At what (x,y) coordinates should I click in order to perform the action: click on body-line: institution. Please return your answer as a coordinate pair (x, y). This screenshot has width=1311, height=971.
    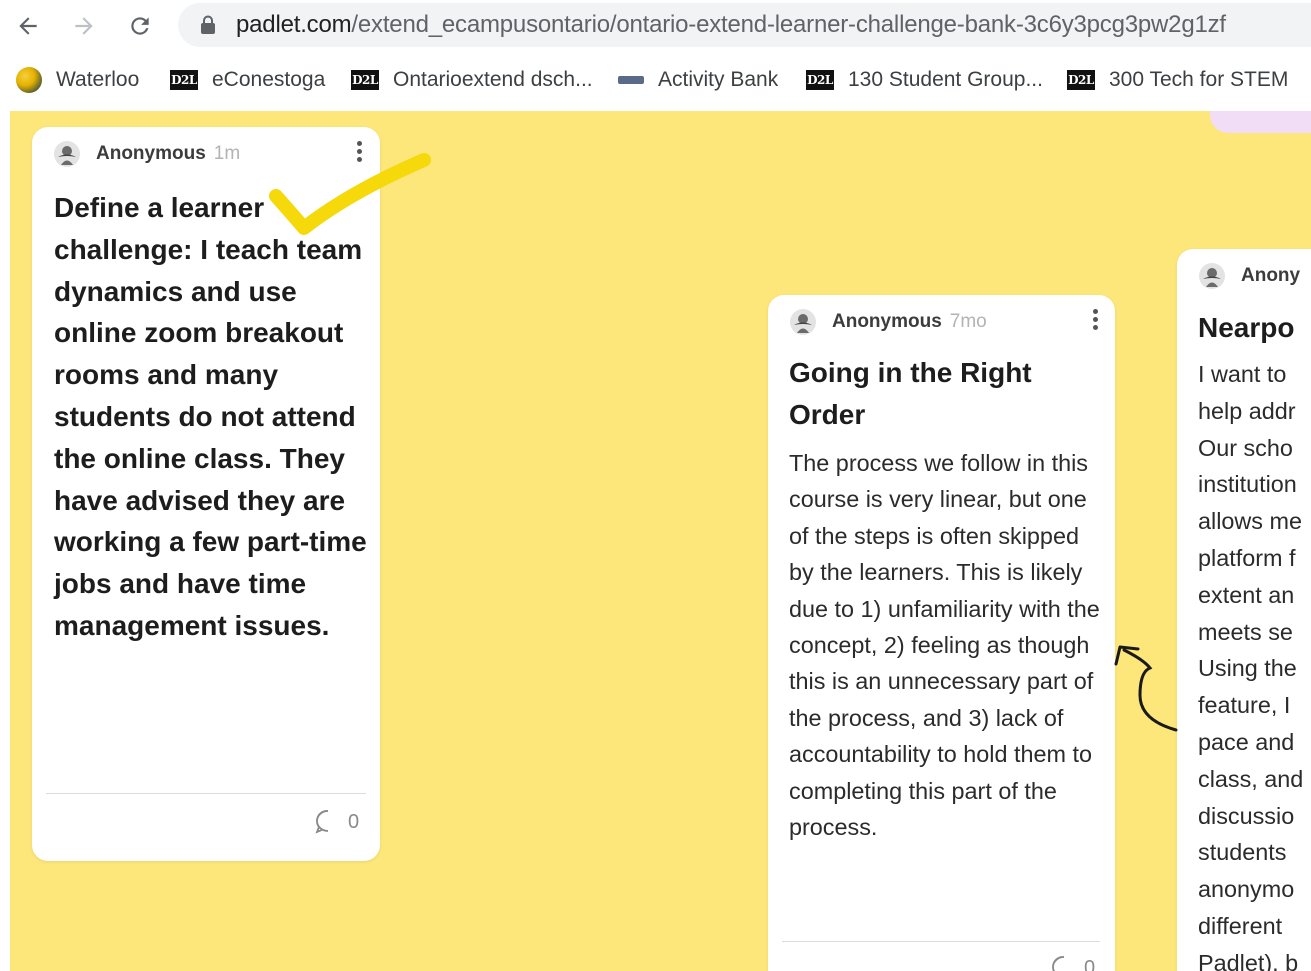
    Looking at the image, I should click on (1247, 484).